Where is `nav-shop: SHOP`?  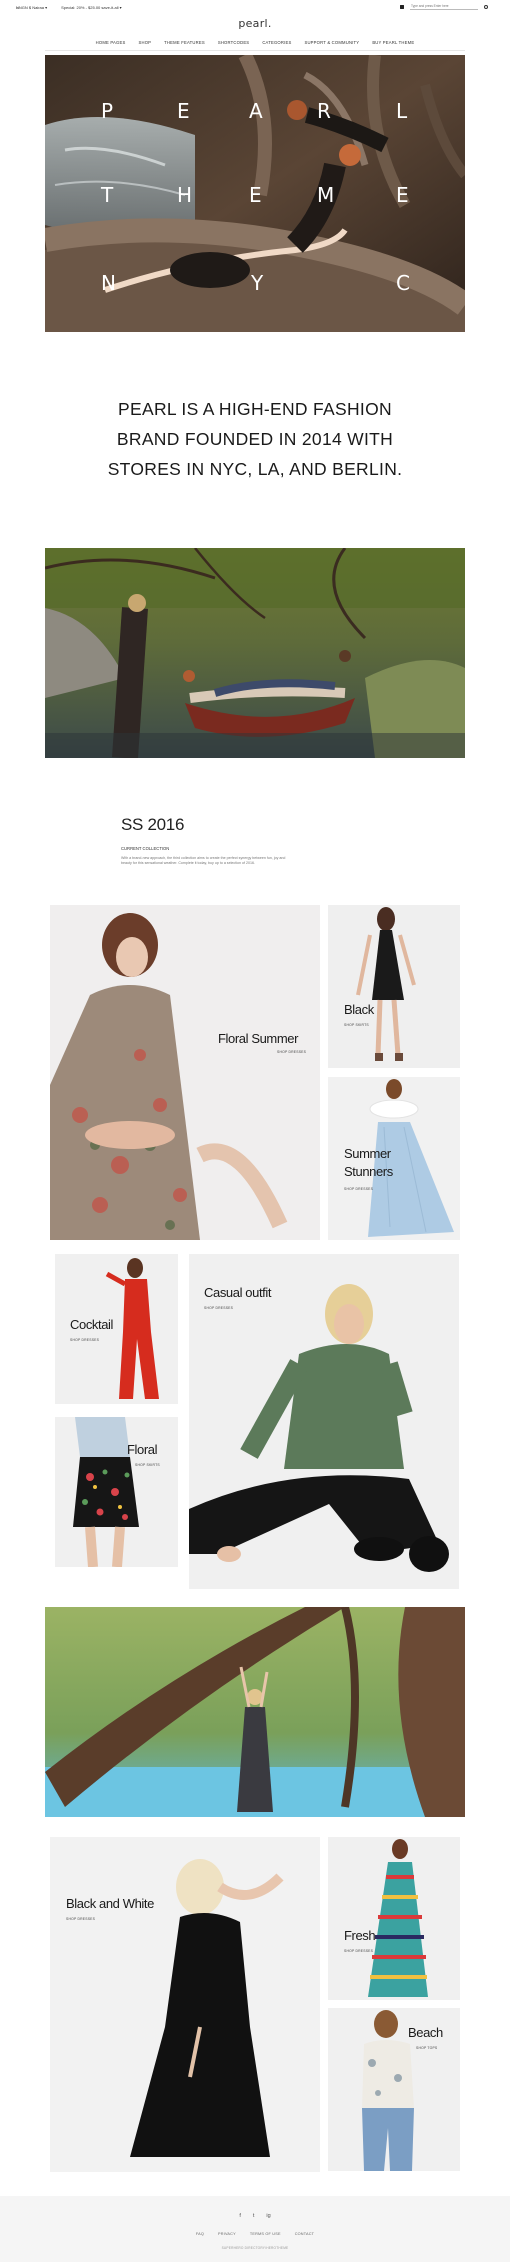
nav-shop: SHOP is located at coordinates (145, 42).